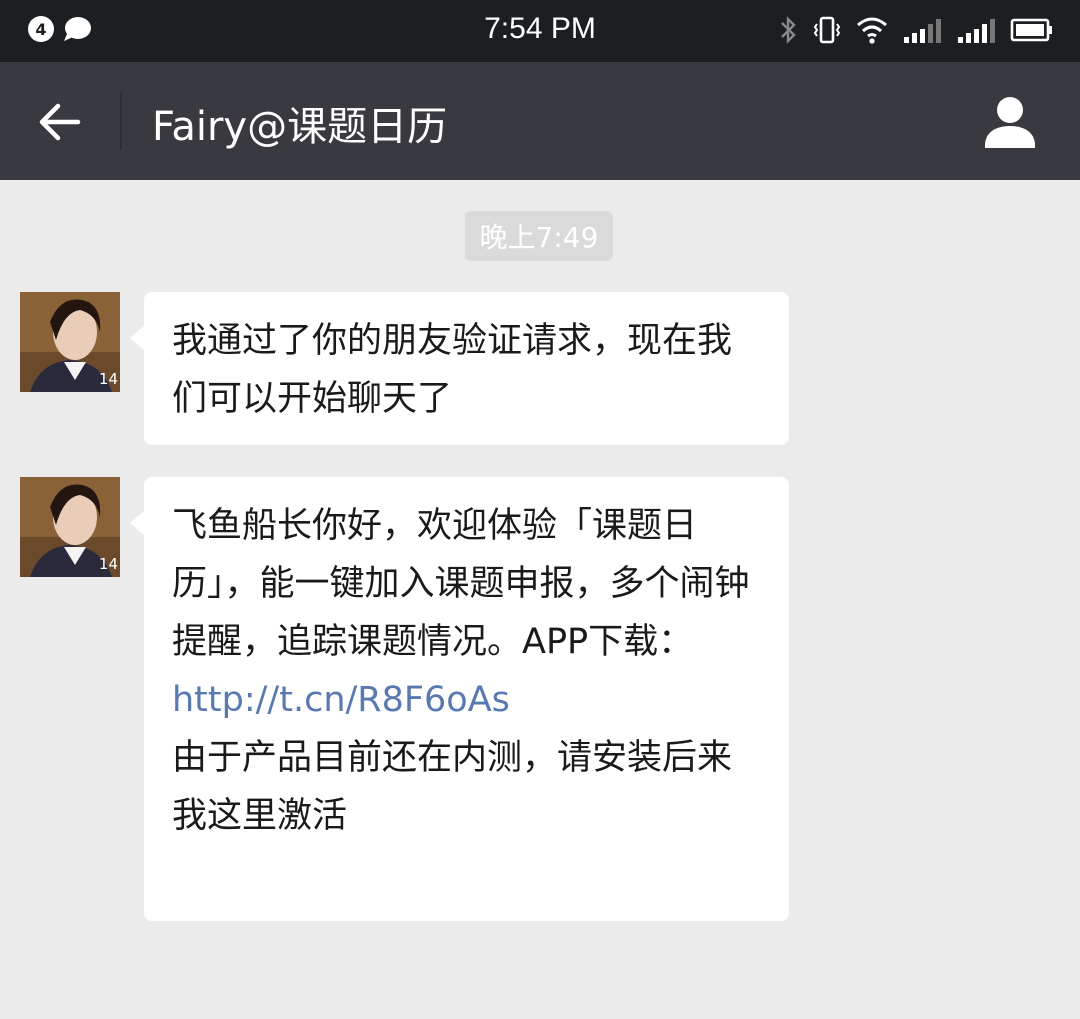 The height and width of the screenshot is (1019, 1080). I want to click on message-text: 我通过了你的朋友验证请求，现在我们可以开始聊天了, so click(452, 370).